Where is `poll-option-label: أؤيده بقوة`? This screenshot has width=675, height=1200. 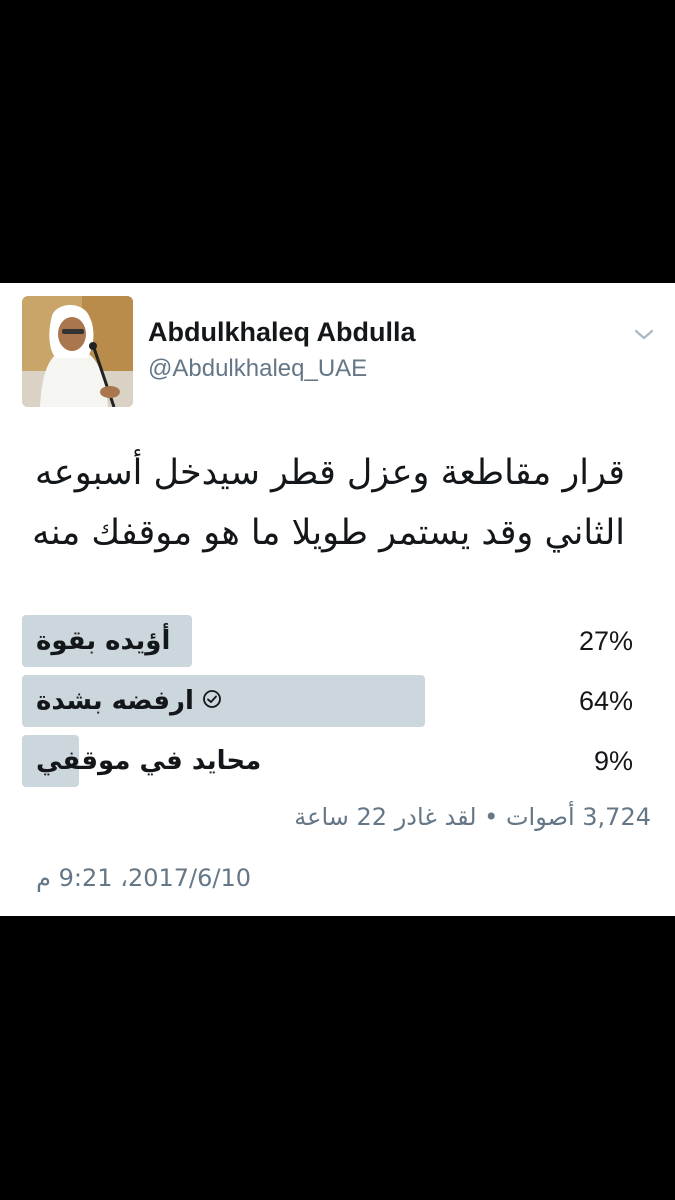
poll-option-label: أؤيده بقوة is located at coordinates (103, 641).